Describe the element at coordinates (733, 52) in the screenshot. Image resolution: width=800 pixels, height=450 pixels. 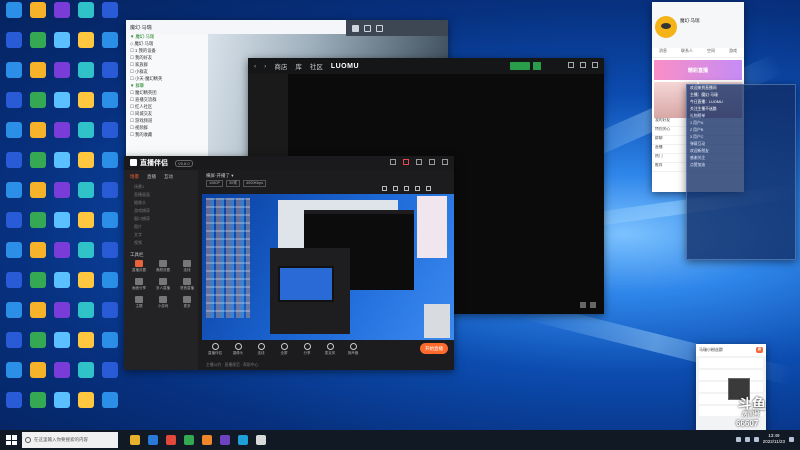
I see `nav-games: 游戏` at that location.